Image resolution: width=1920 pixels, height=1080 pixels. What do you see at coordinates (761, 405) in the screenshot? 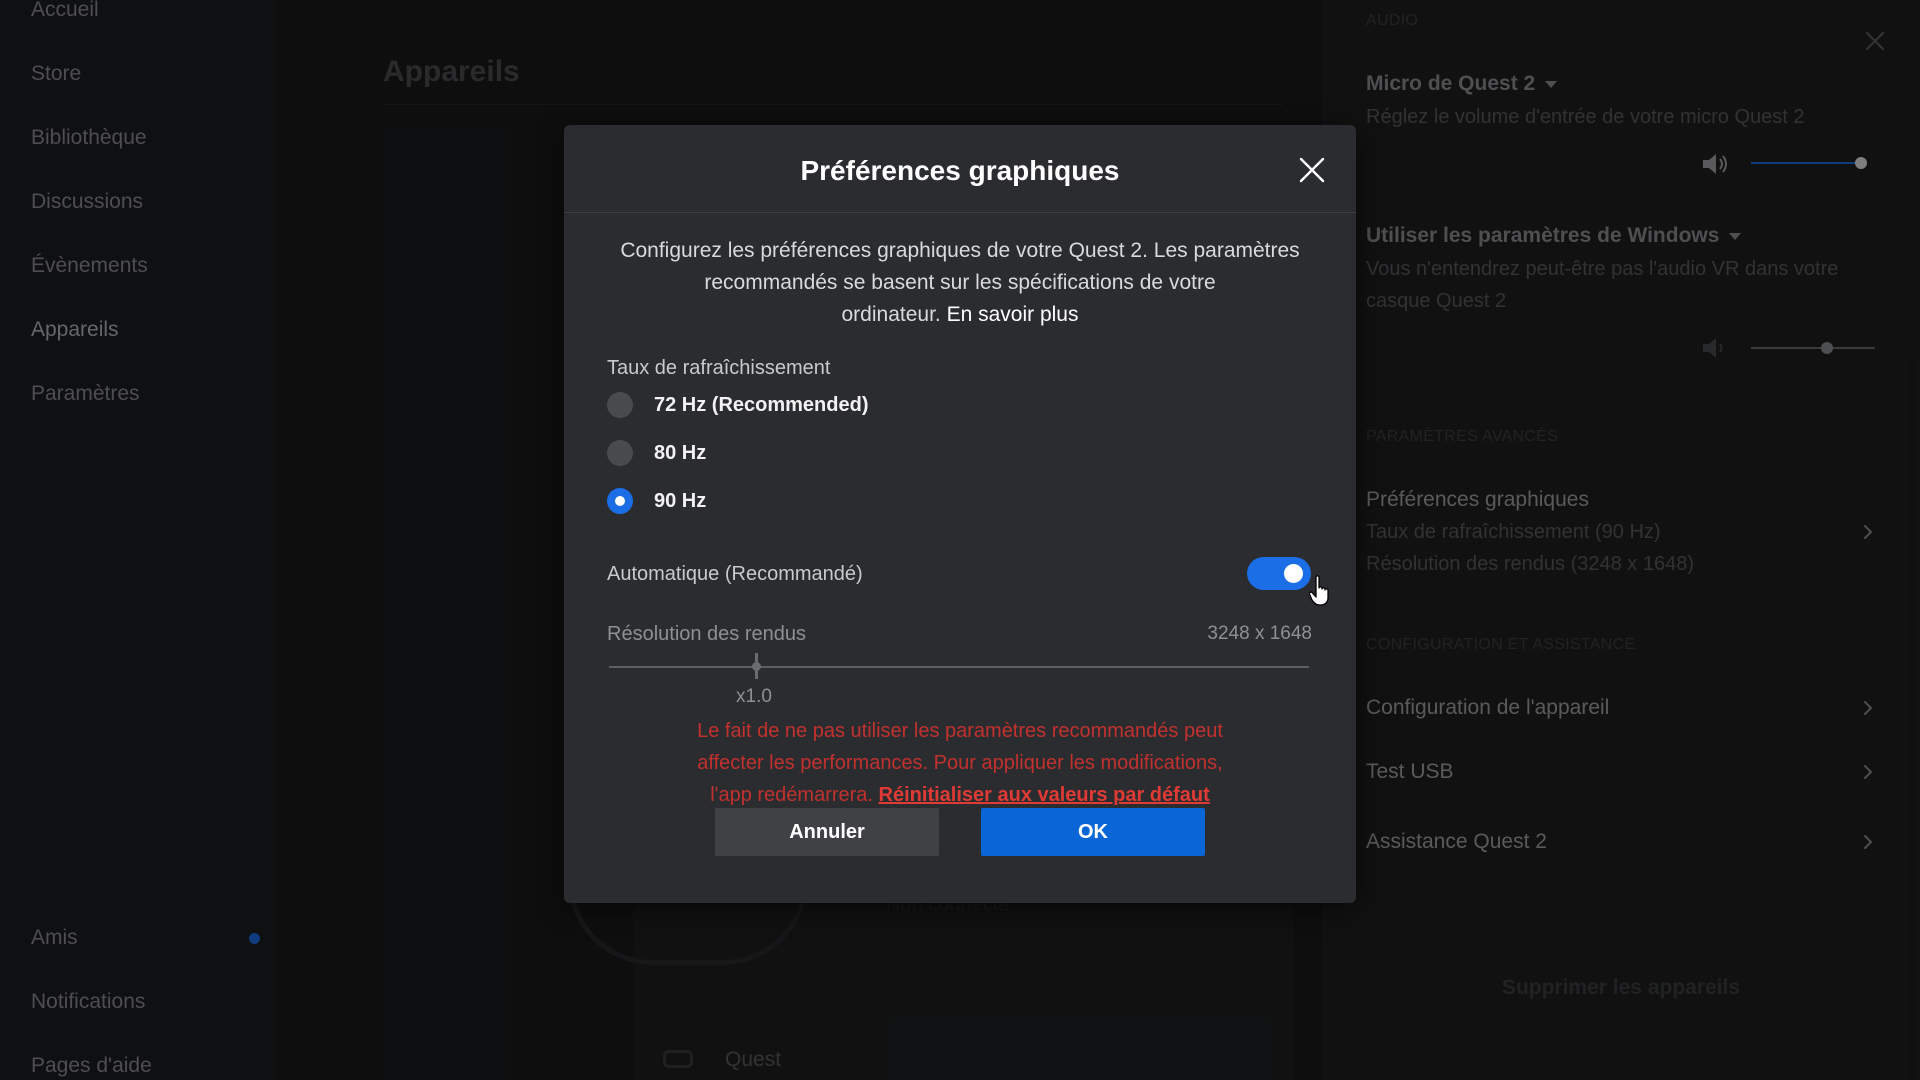
I see `radio-label: 72 Hz (Recommended)` at bounding box center [761, 405].